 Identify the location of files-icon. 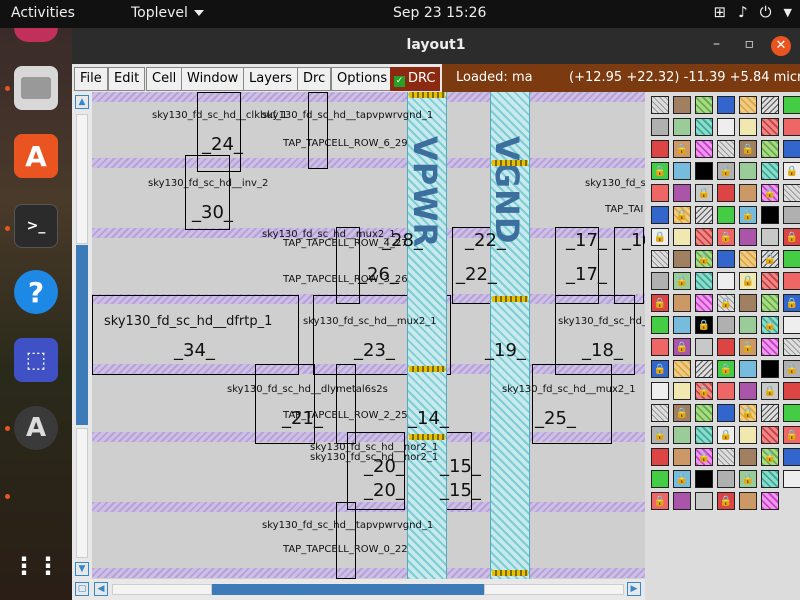
(36, 88).